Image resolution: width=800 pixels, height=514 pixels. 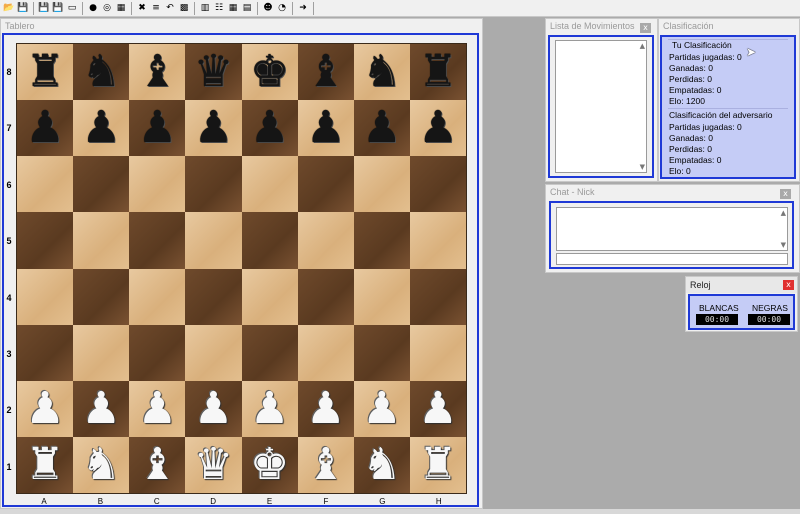 I want to click on square-g8: ♞, so click(x=381, y=72).